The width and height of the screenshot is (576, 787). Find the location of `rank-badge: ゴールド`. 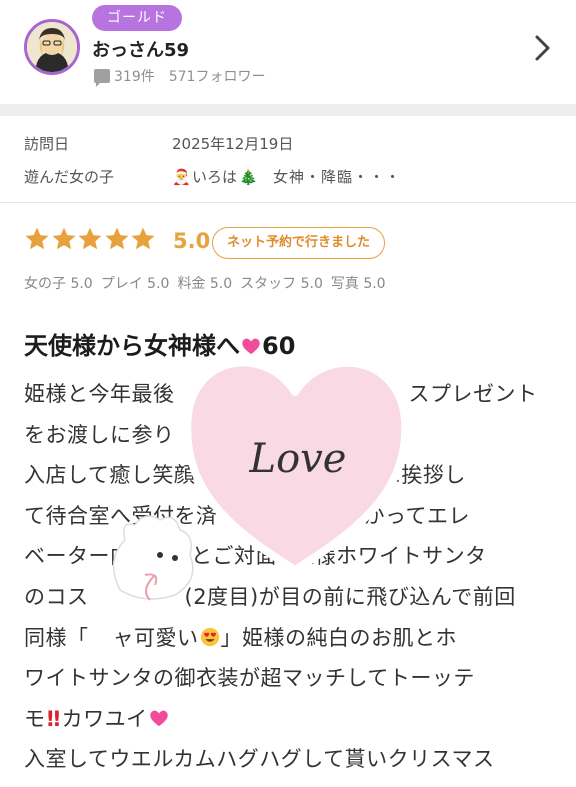

rank-badge: ゴールド is located at coordinates (137, 18).